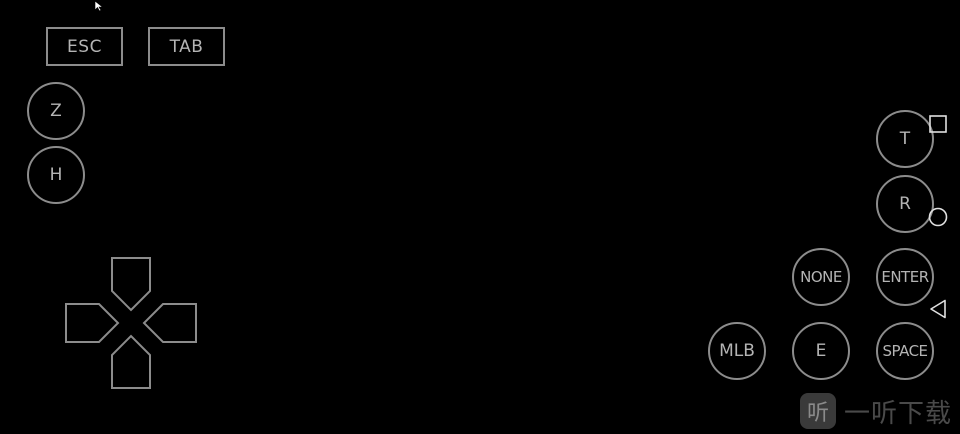  What do you see at coordinates (905, 204) in the screenshot?
I see `r-key-button: R` at bounding box center [905, 204].